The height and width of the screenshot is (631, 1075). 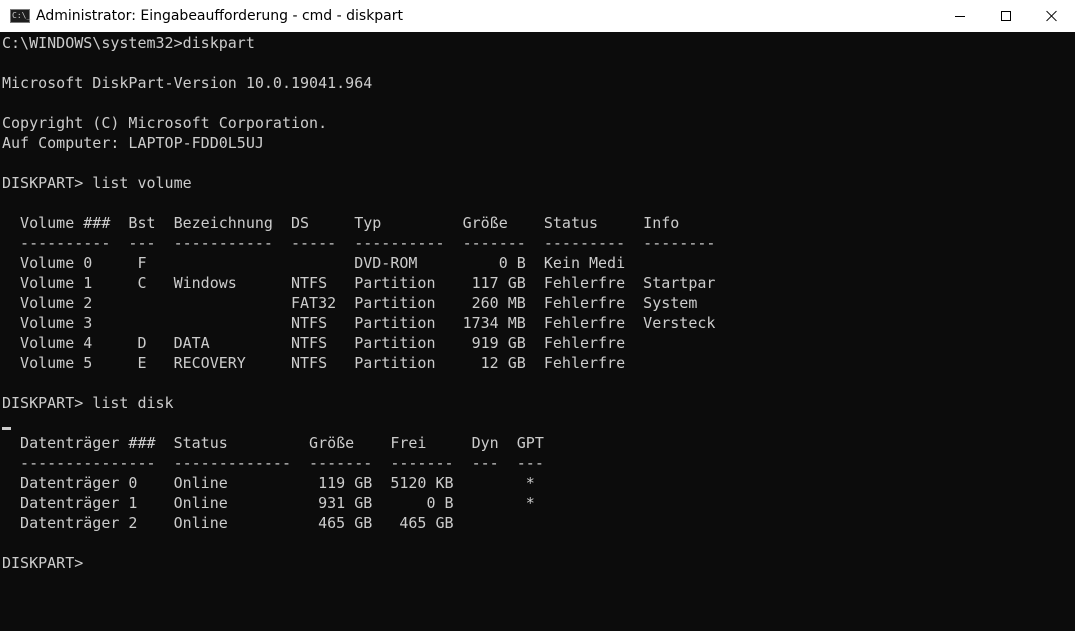 What do you see at coordinates (97, 183) in the screenshot?
I see `console-line: DISKPART> list volume` at bounding box center [97, 183].